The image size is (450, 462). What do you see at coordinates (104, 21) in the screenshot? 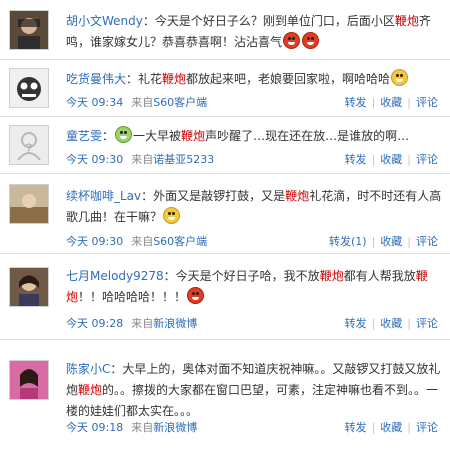
I see `username-link: 胡小文Wendy` at bounding box center [104, 21].